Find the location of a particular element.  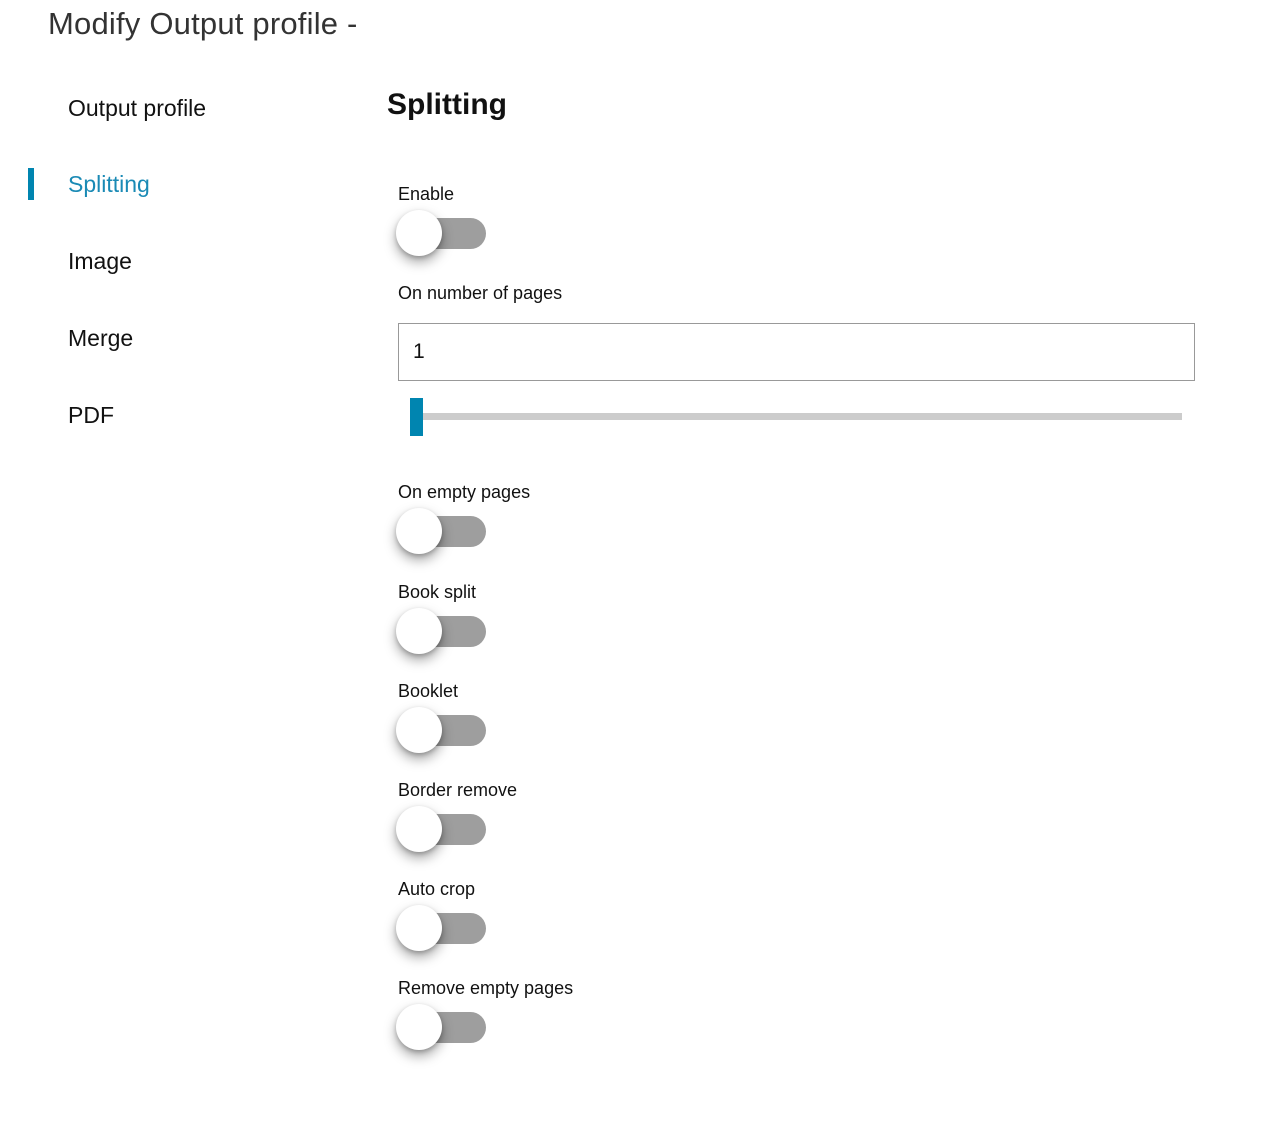

auto-crop-toggle is located at coordinates (442, 928).